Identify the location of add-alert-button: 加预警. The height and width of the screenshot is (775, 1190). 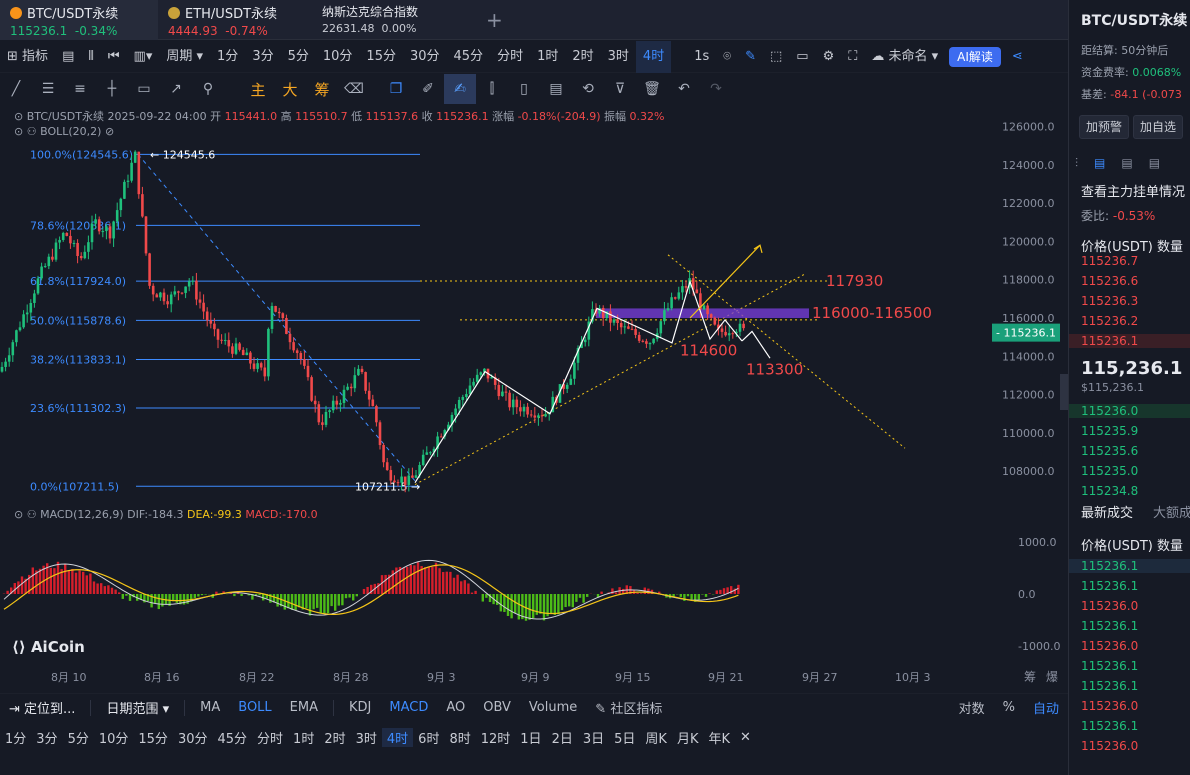
(1104, 127).